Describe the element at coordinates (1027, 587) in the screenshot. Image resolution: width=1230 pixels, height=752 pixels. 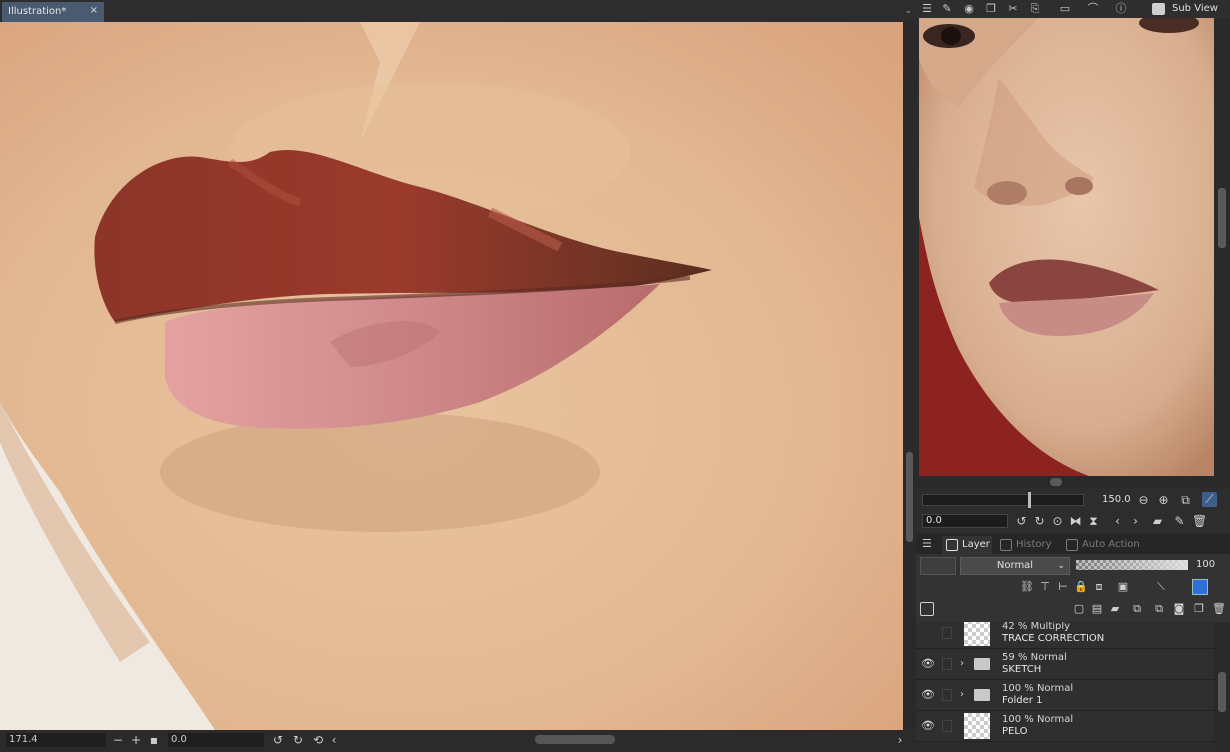
I see `clip-icon: ⛓` at that location.